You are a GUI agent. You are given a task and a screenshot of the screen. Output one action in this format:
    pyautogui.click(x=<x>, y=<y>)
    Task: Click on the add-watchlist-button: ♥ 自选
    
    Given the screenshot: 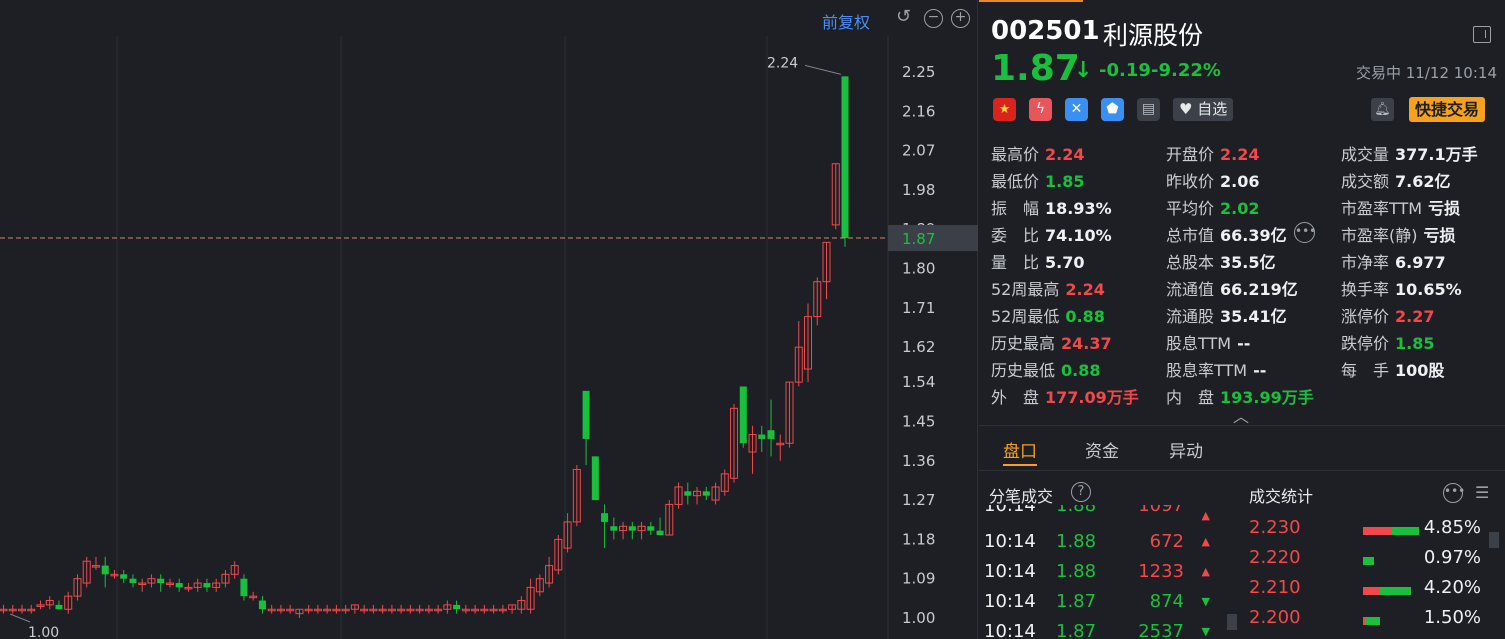 What is the action you would take?
    pyautogui.click(x=1203, y=109)
    